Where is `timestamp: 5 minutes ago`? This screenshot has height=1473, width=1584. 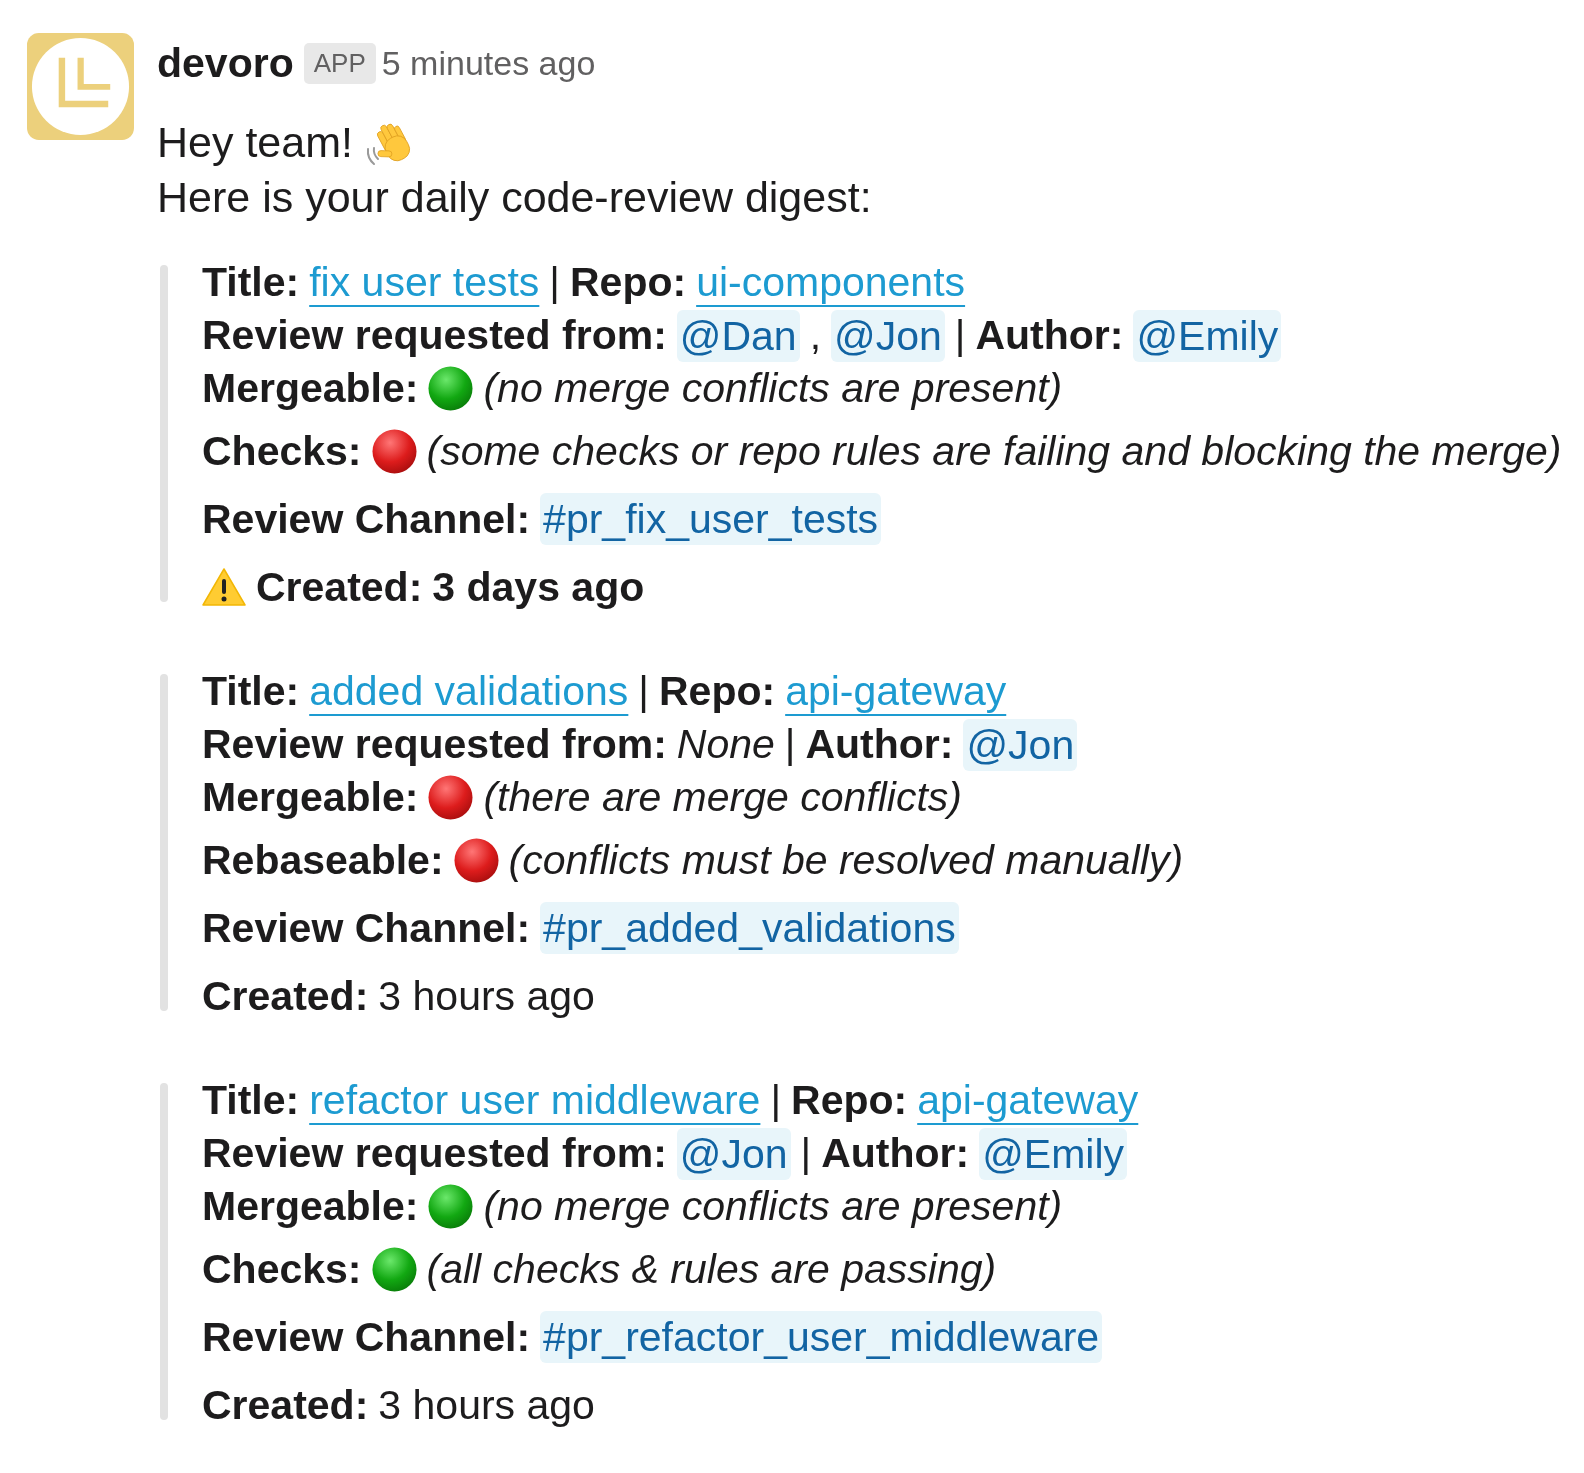 timestamp: 5 minutes ago is located at coordinates (488, 63).